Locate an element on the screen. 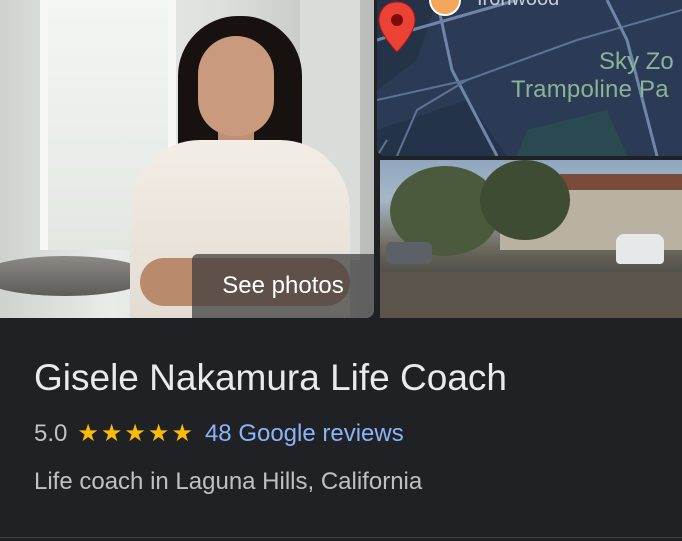  street-view-photo is located at coordinates (531, 239).